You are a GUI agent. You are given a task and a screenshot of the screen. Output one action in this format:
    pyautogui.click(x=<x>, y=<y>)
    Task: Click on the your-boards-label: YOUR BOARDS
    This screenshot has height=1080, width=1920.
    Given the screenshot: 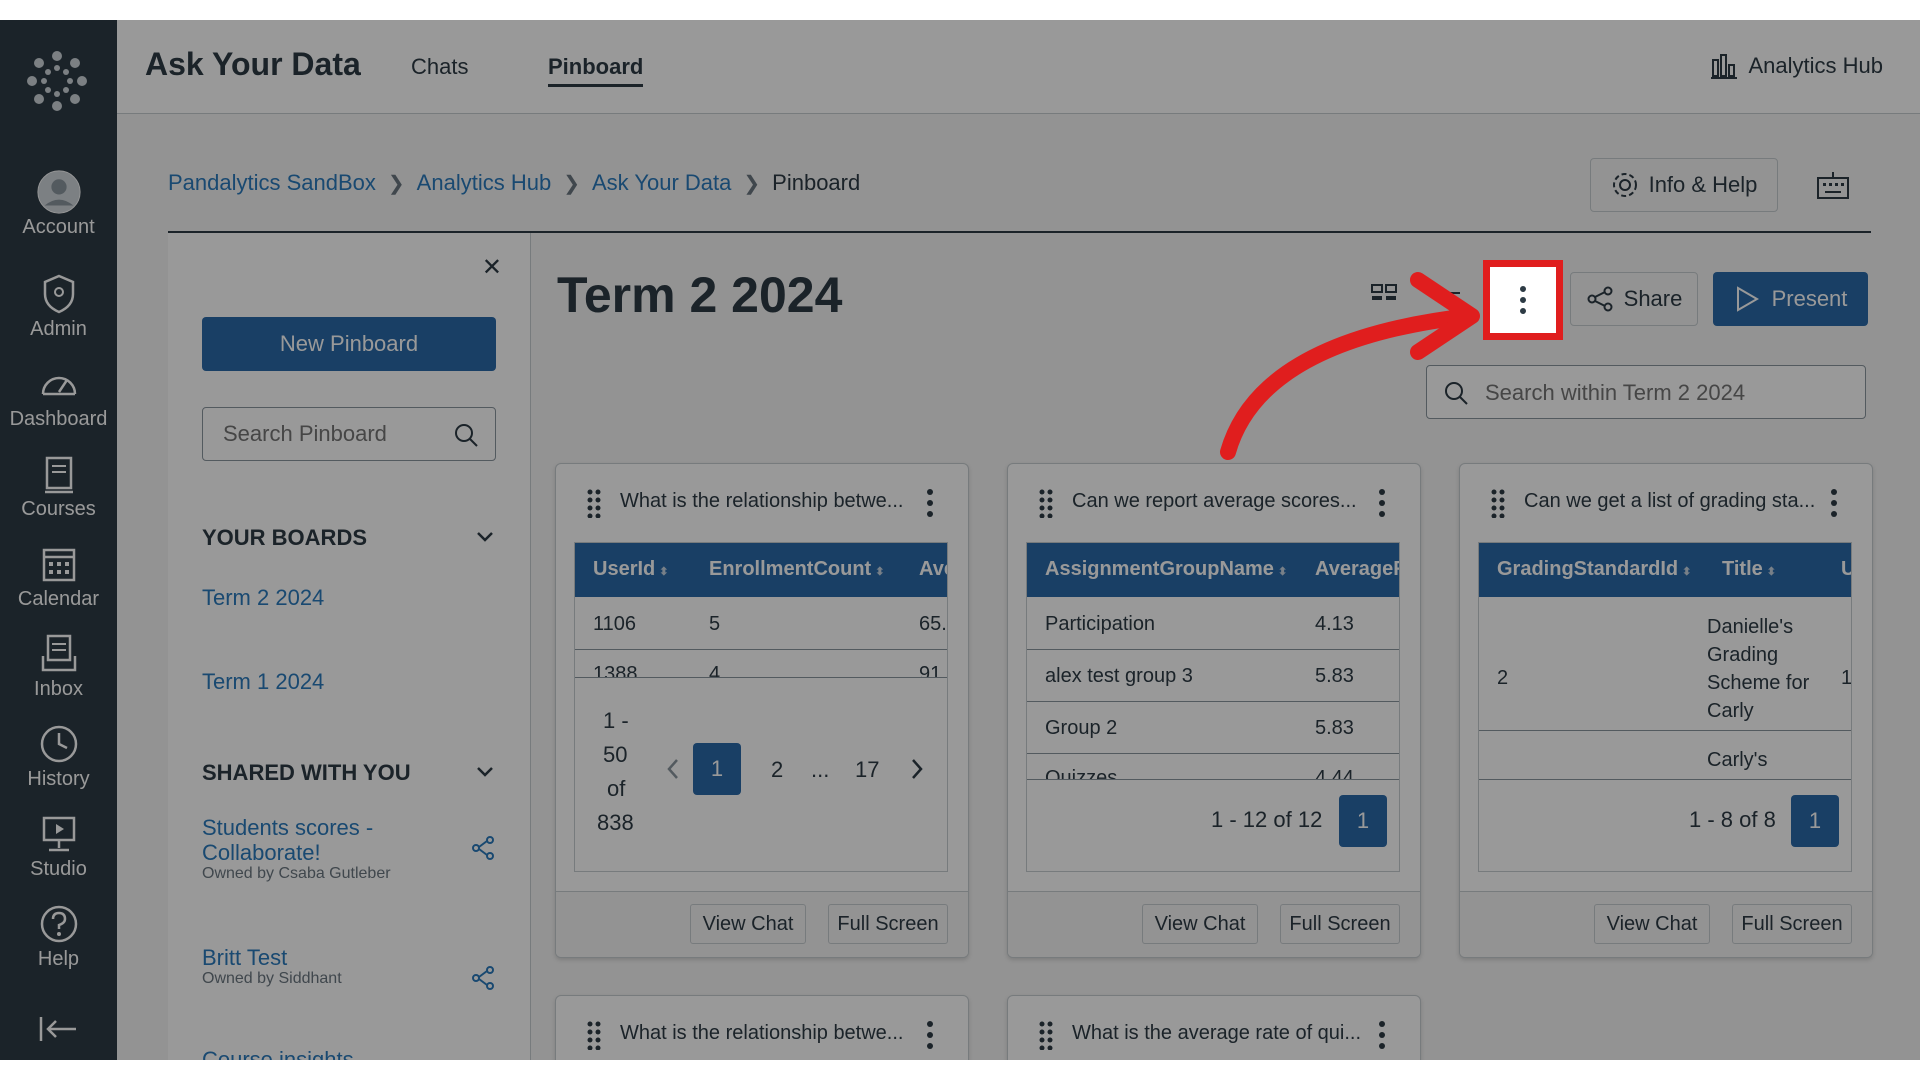 What is the action you would take?
    pyautogui.click(x=285, y=537)
    